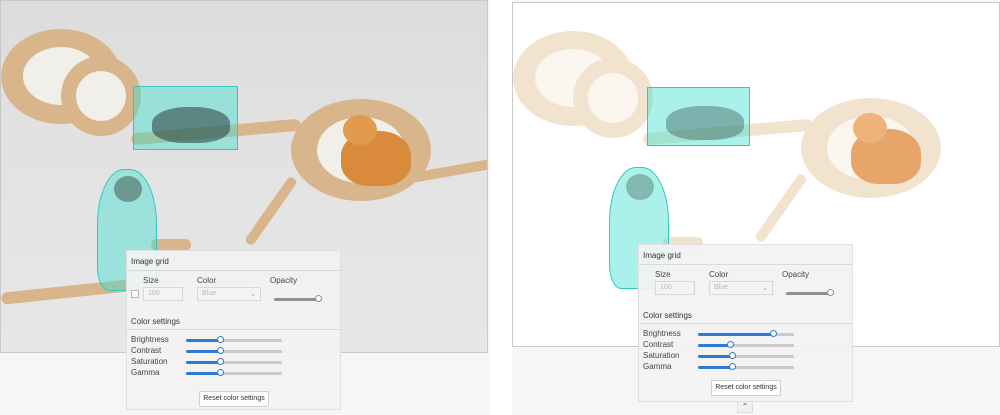 The width and height of the screenshot is (1000, 415). Describe the element at coordinates (745, 407) in the screenshot. I see `chevron-up-icon: ⌃` at that location.